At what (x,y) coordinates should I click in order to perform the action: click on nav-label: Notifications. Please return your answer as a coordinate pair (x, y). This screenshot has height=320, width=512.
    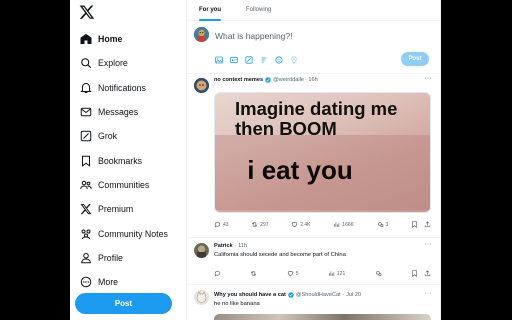
    Looking at the image, I should click on (122, 87).